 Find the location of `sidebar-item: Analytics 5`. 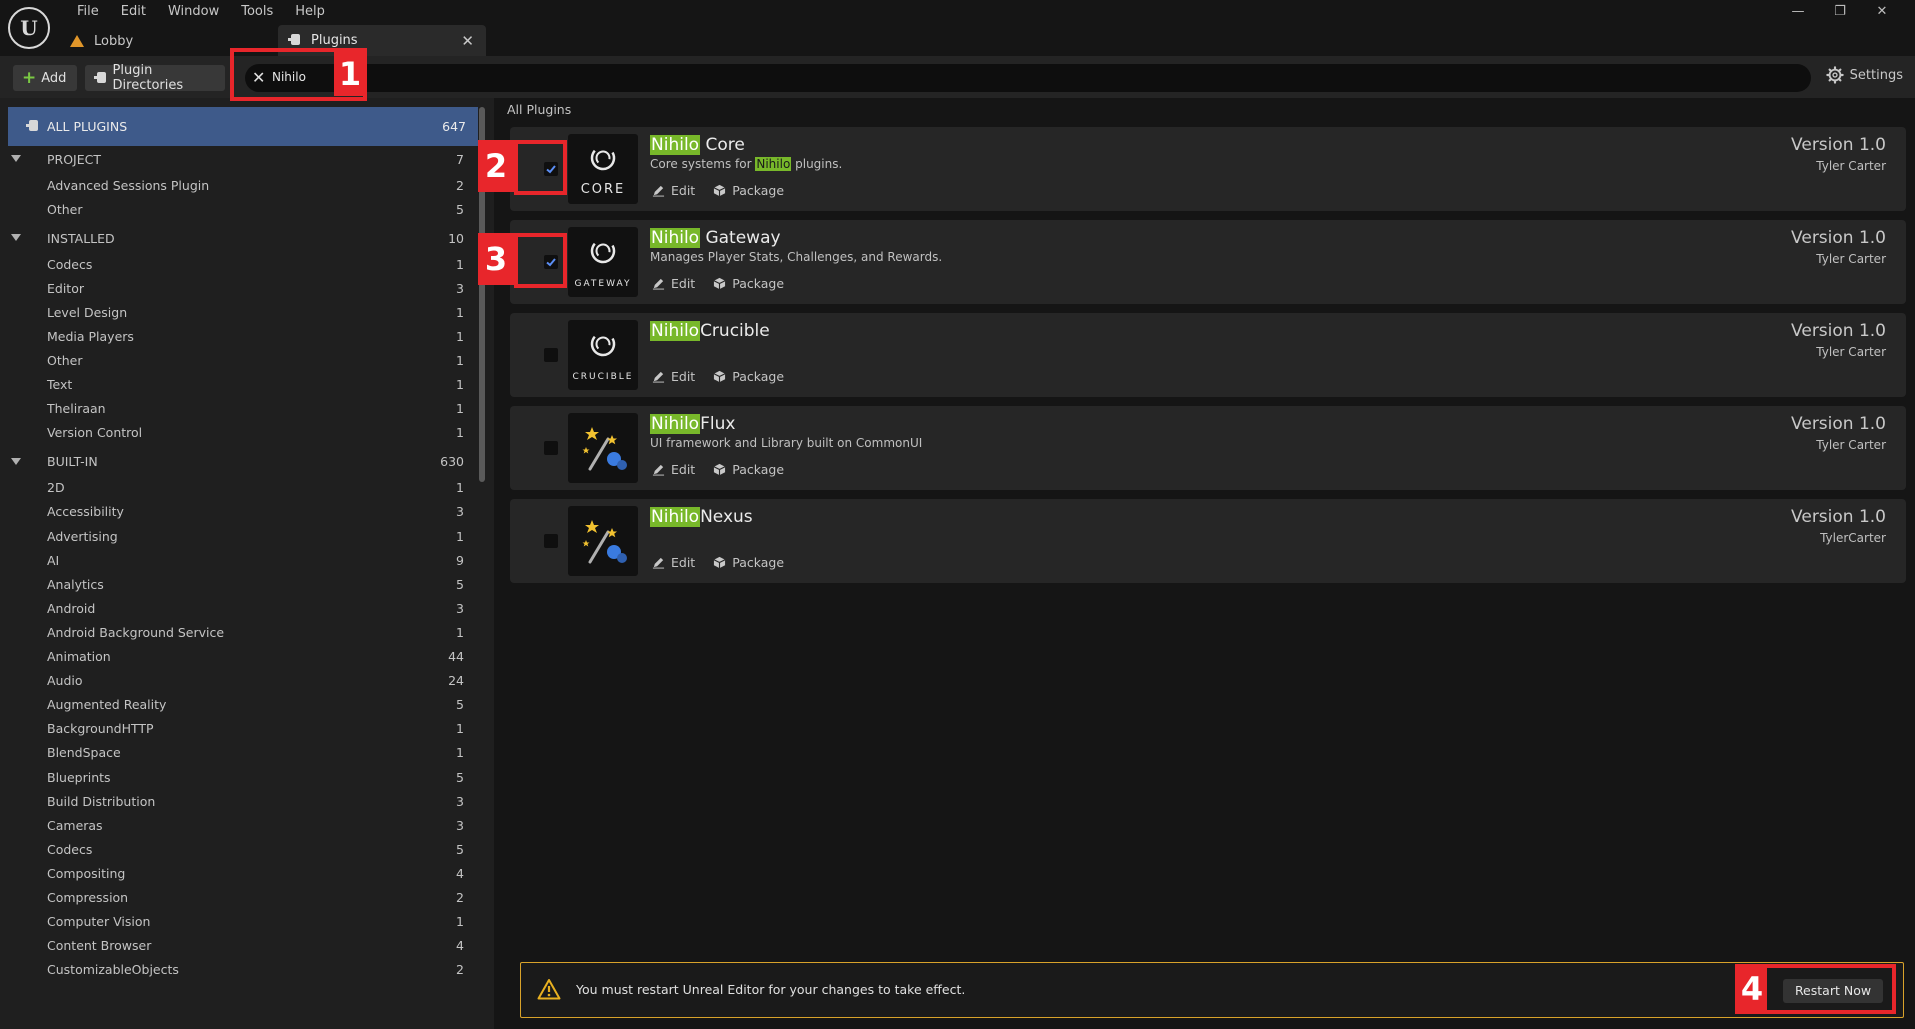

sidebar-item: Analytics 5 is located at coordinates (235, 584).